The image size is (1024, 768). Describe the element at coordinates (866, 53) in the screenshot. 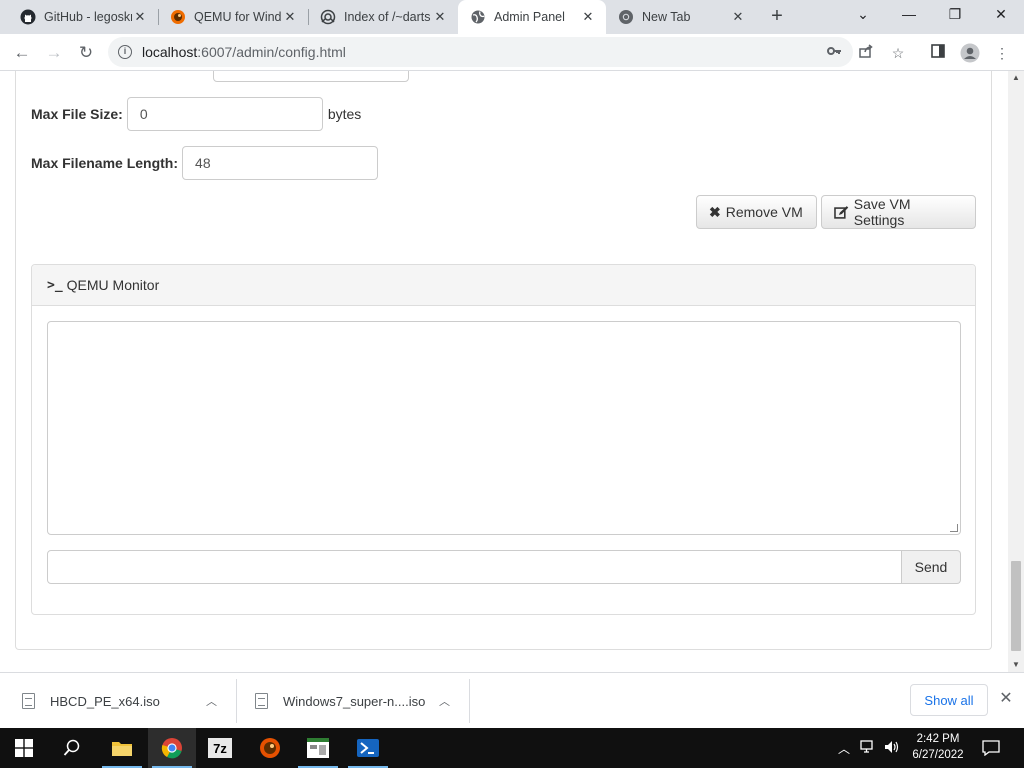

I see `share-icon` at that location.